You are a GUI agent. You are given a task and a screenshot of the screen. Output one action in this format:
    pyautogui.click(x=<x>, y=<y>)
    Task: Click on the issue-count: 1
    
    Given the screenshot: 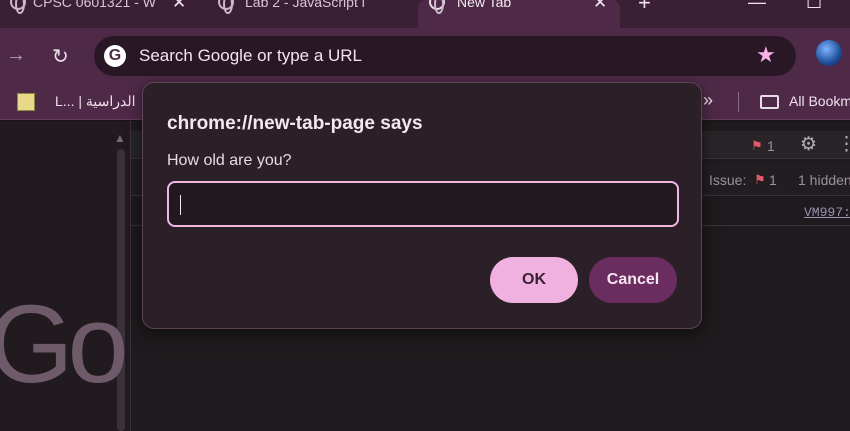 What is the action you would take?
    pyautogui.click(x=771, y=146)
    